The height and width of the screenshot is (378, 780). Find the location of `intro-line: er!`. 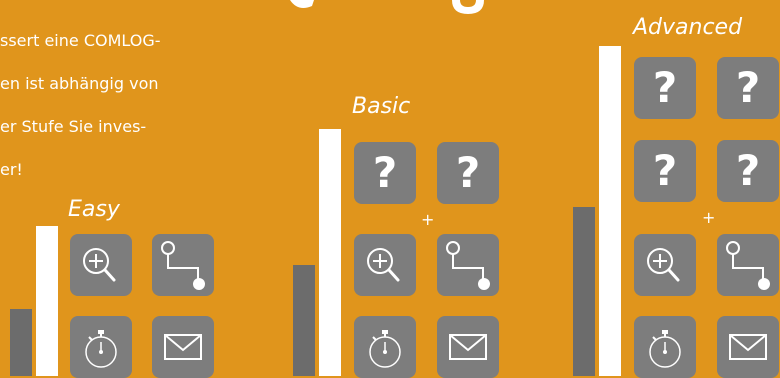

intro-line: er! is located at coordinates (11, 169).